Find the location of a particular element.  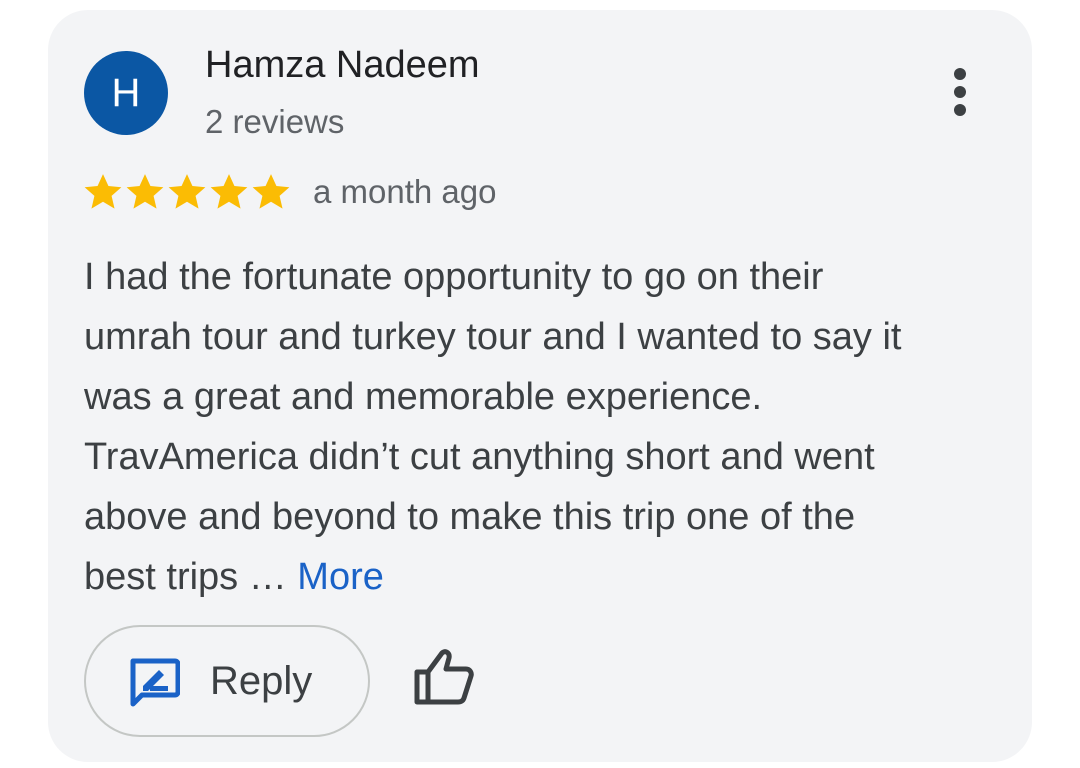

more-link: More is located at coordinates (340, 577).